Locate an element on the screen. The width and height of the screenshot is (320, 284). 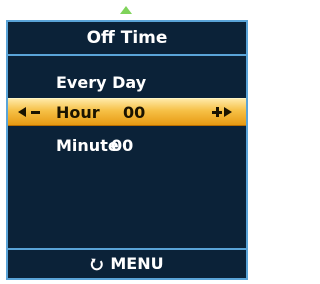
menu-item-minute: Minute 00 is located at coordinates (127, 146).